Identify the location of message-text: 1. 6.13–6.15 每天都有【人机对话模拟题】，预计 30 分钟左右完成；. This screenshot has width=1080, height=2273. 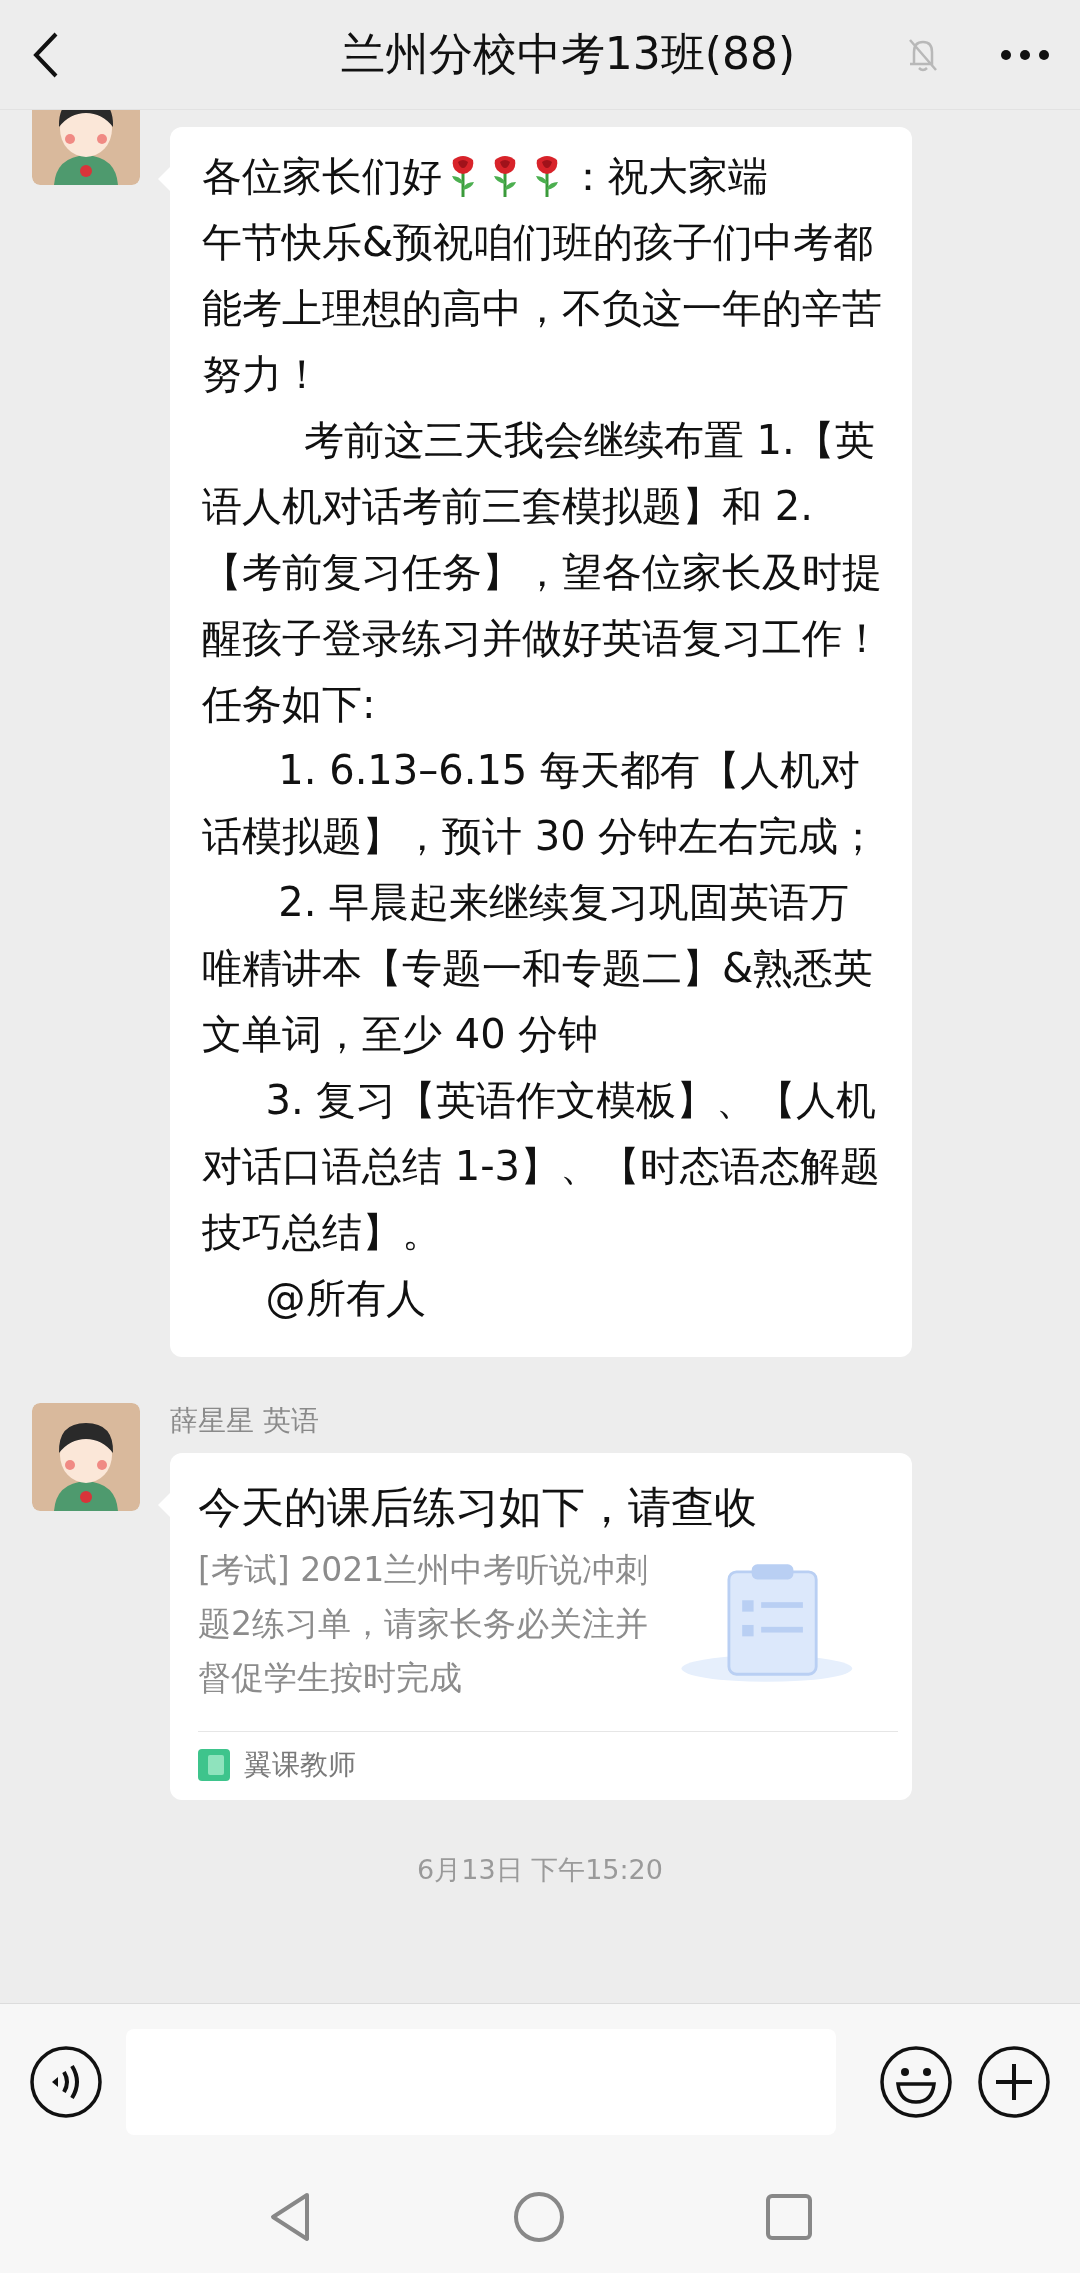
(541, 803).